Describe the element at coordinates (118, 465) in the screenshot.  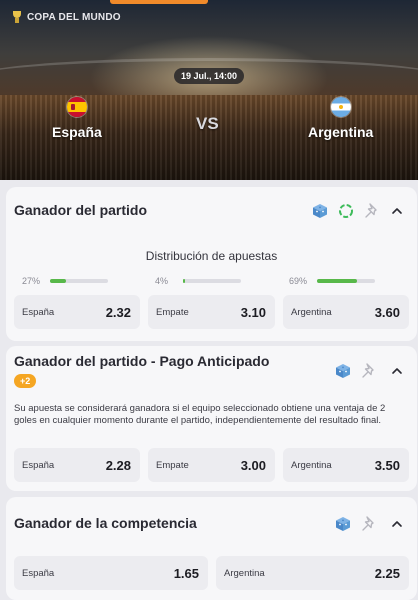
I see `odd-value: 2.28` at that location.